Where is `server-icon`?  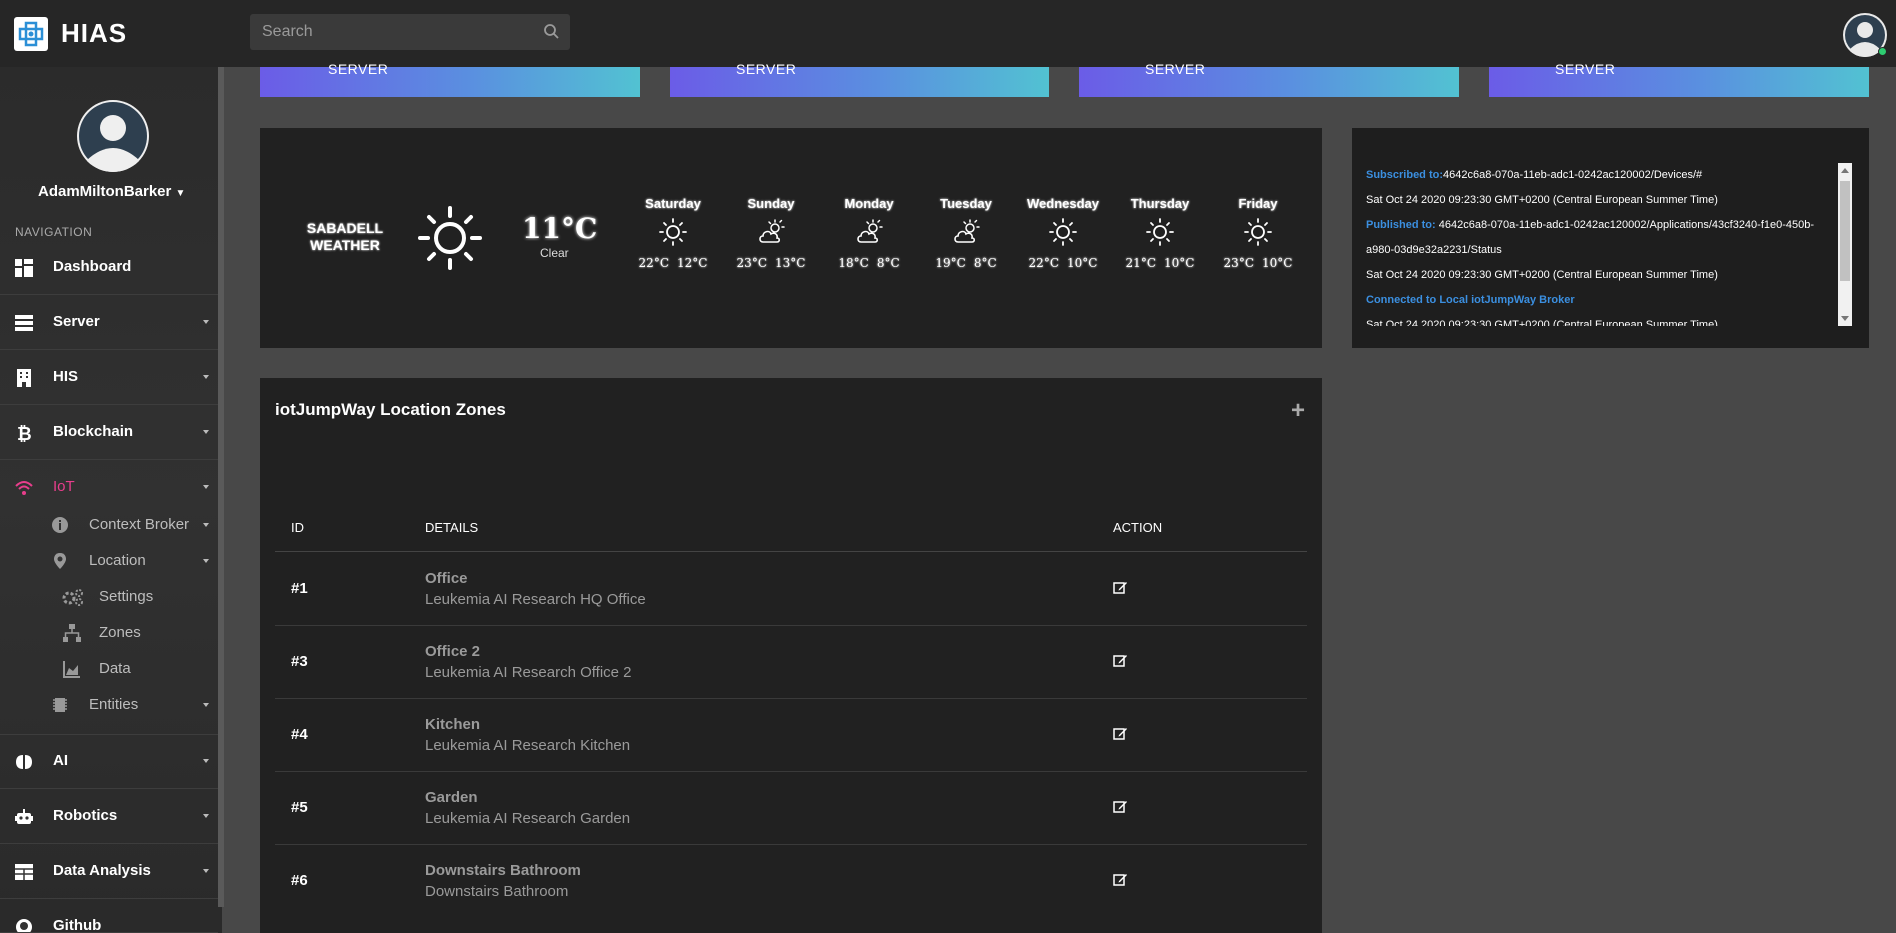 server-icon is located at coordinates (24, 323).